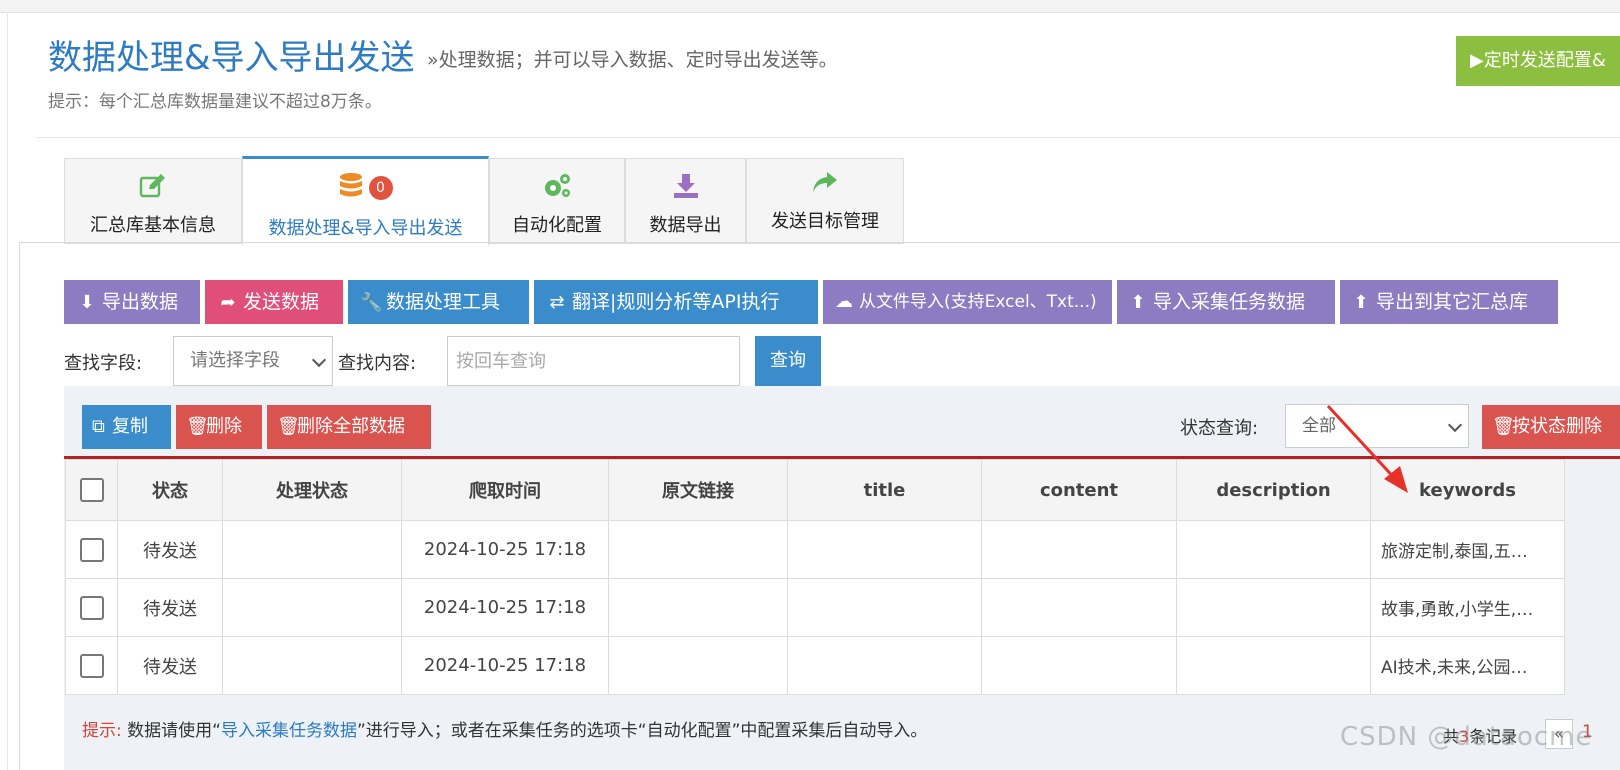 The width and height of the screenshot is (1620, 770). I want to click on select-all-cell, so click(91, 490).